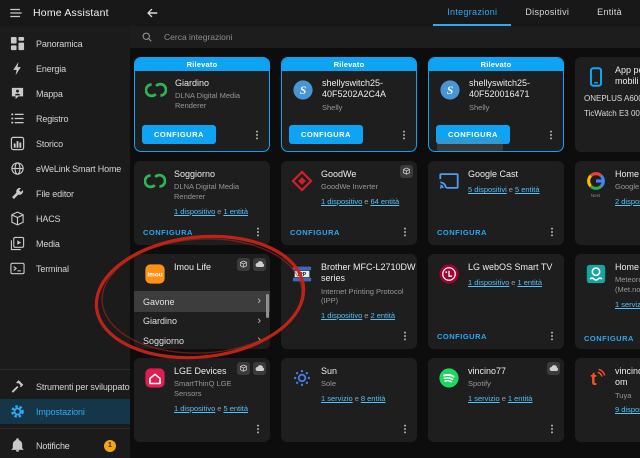 The image size is (640, 458). What do you see at coordinates (609, 13) in the screenshot?
I see `tab-entit: Entità` at bounding box center [609, 13].